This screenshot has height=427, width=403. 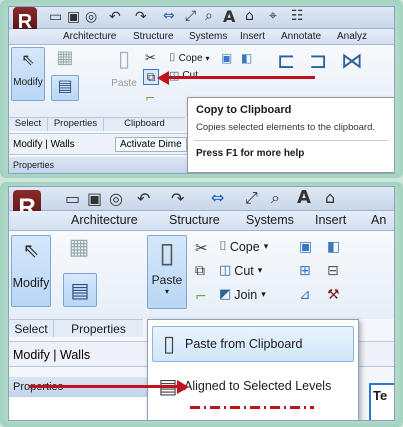 I want to click on paste-from-clipboard-item: ▯ Paste from Clipboard, so click(x=253, y=344).